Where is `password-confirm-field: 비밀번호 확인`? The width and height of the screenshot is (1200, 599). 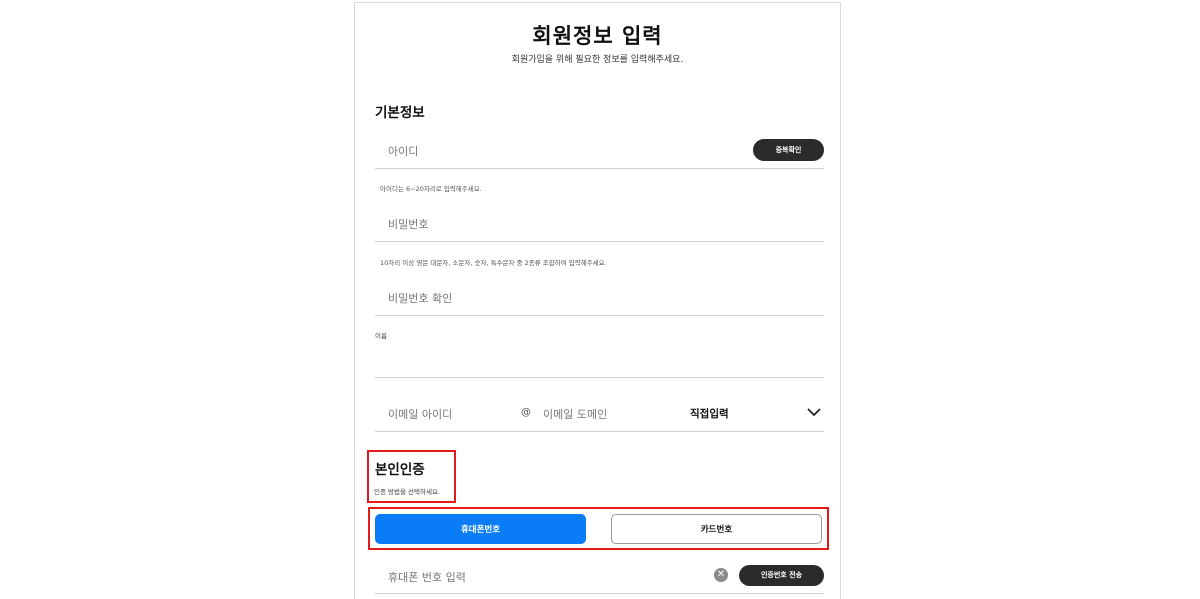 password-confirm-field: 비밀번호 확인 is located at coordinates (599, 297).